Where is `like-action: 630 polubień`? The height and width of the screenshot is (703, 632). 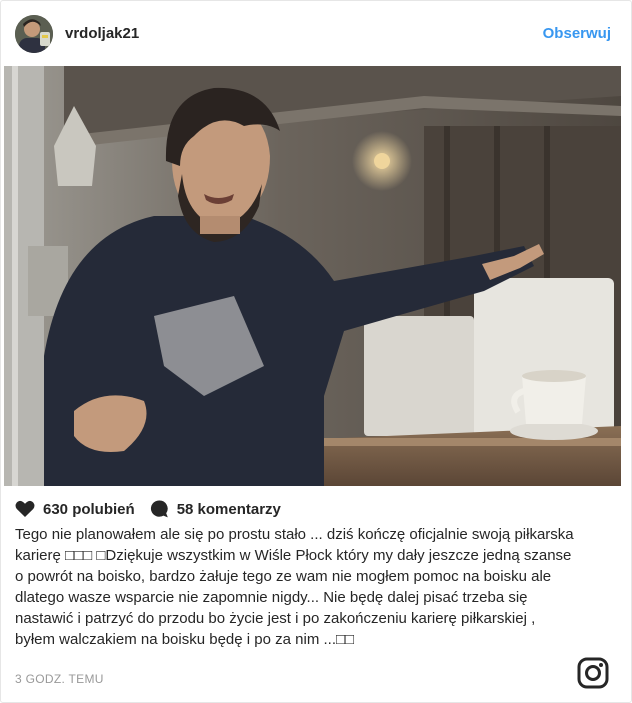 like-action: 630 polubień is located at coordinates (75, 509).